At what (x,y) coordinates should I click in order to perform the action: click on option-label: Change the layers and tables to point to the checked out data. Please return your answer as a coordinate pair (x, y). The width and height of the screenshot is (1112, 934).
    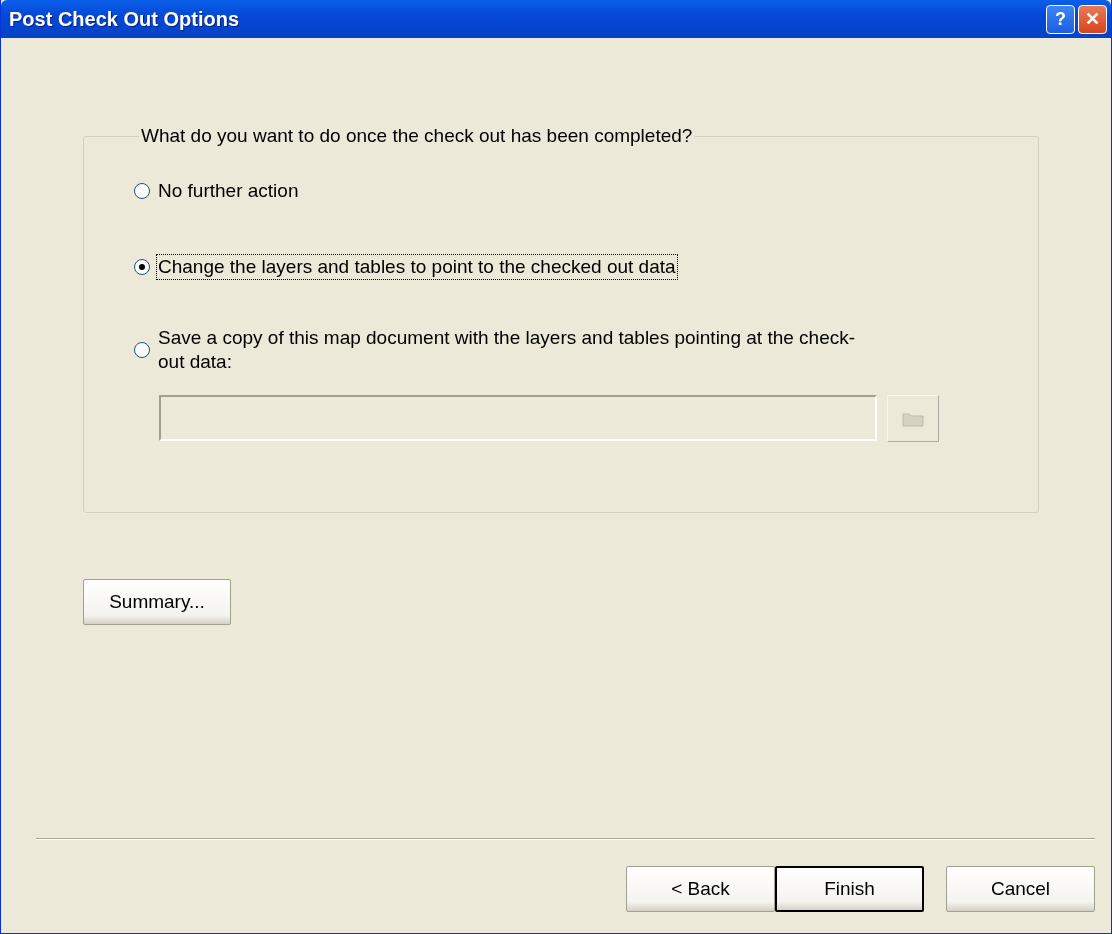
    Looking at the image, I should click on (417, 267).